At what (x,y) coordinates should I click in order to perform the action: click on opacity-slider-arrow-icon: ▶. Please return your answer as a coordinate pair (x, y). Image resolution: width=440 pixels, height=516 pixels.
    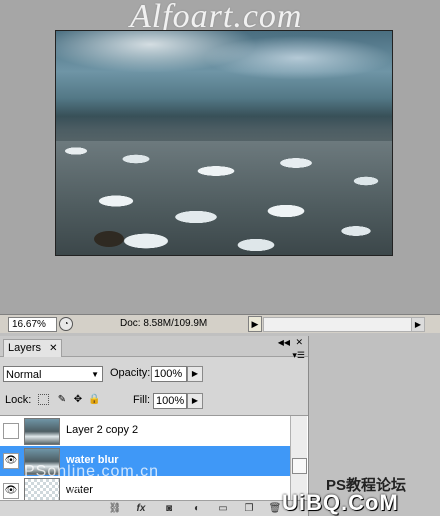
    Looking at the image, I should click on (195, 374).